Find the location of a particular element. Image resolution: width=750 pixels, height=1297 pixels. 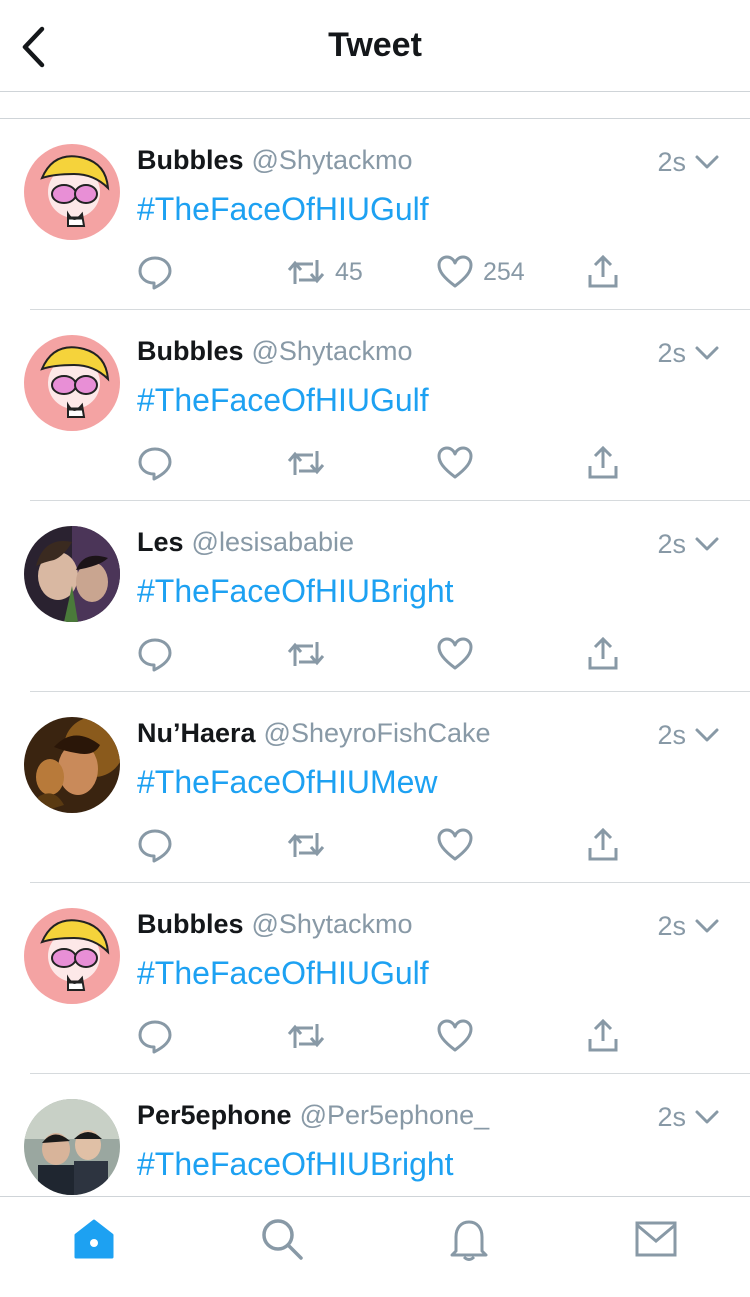

bottom-tab-bar is located at coordinates (375, 1246).